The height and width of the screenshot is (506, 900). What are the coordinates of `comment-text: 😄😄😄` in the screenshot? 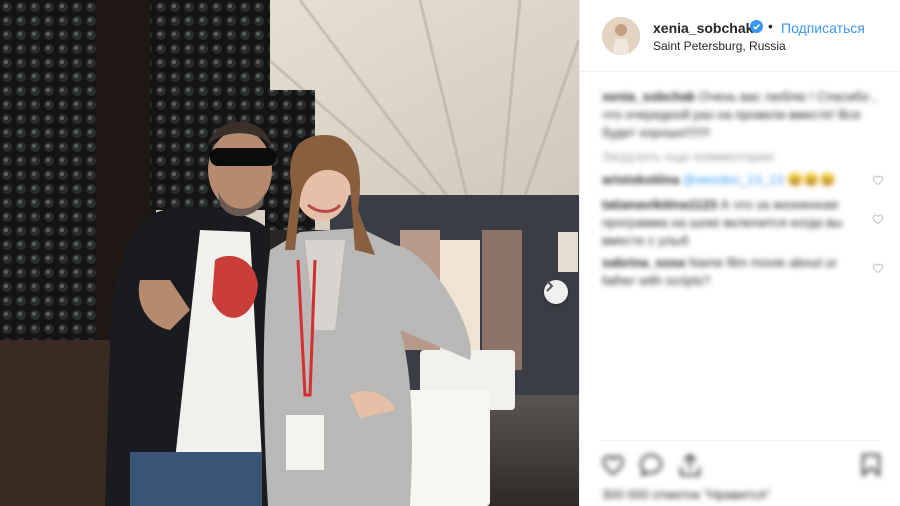 It's located at (811, 179).